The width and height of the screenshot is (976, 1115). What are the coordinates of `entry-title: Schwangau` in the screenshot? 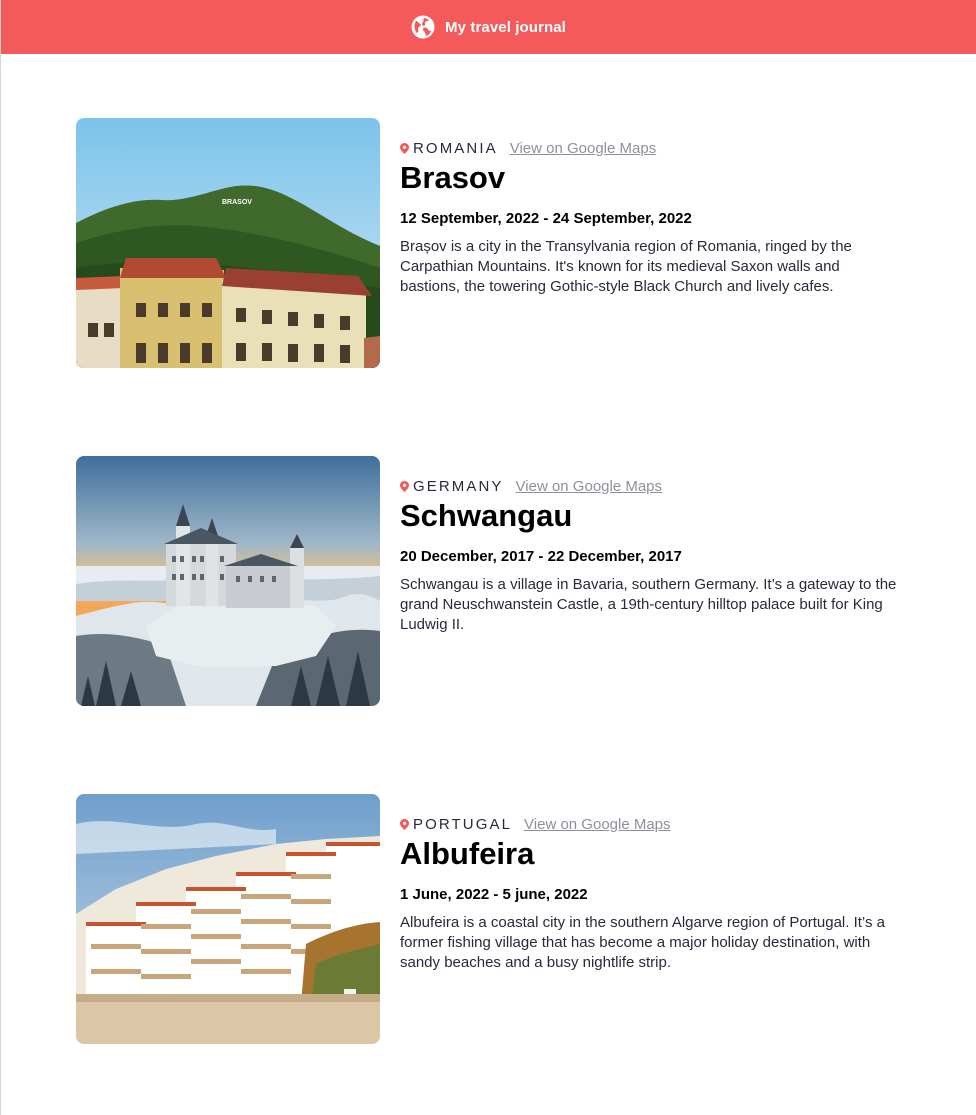 It's located at (486, 515).